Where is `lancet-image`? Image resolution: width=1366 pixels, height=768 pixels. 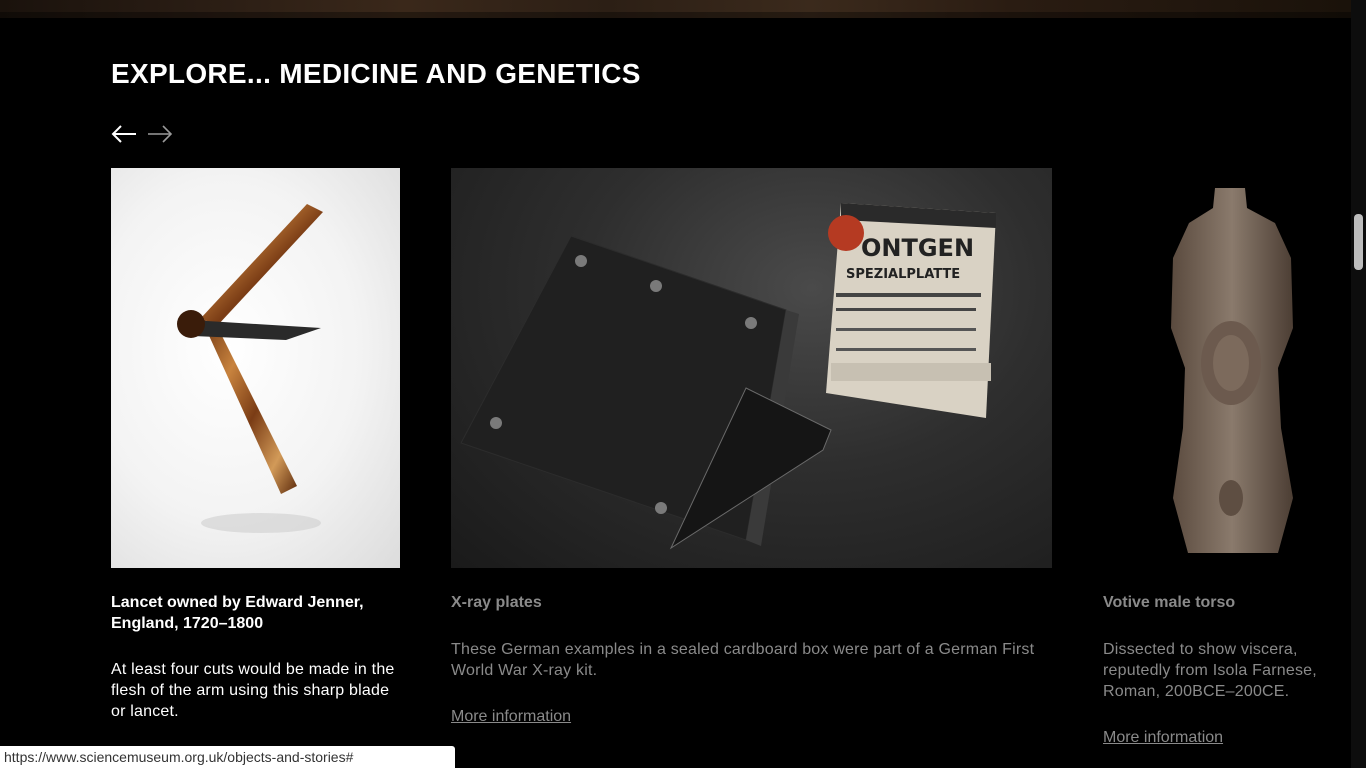 lancet-image is located at coordinates (255, 368).